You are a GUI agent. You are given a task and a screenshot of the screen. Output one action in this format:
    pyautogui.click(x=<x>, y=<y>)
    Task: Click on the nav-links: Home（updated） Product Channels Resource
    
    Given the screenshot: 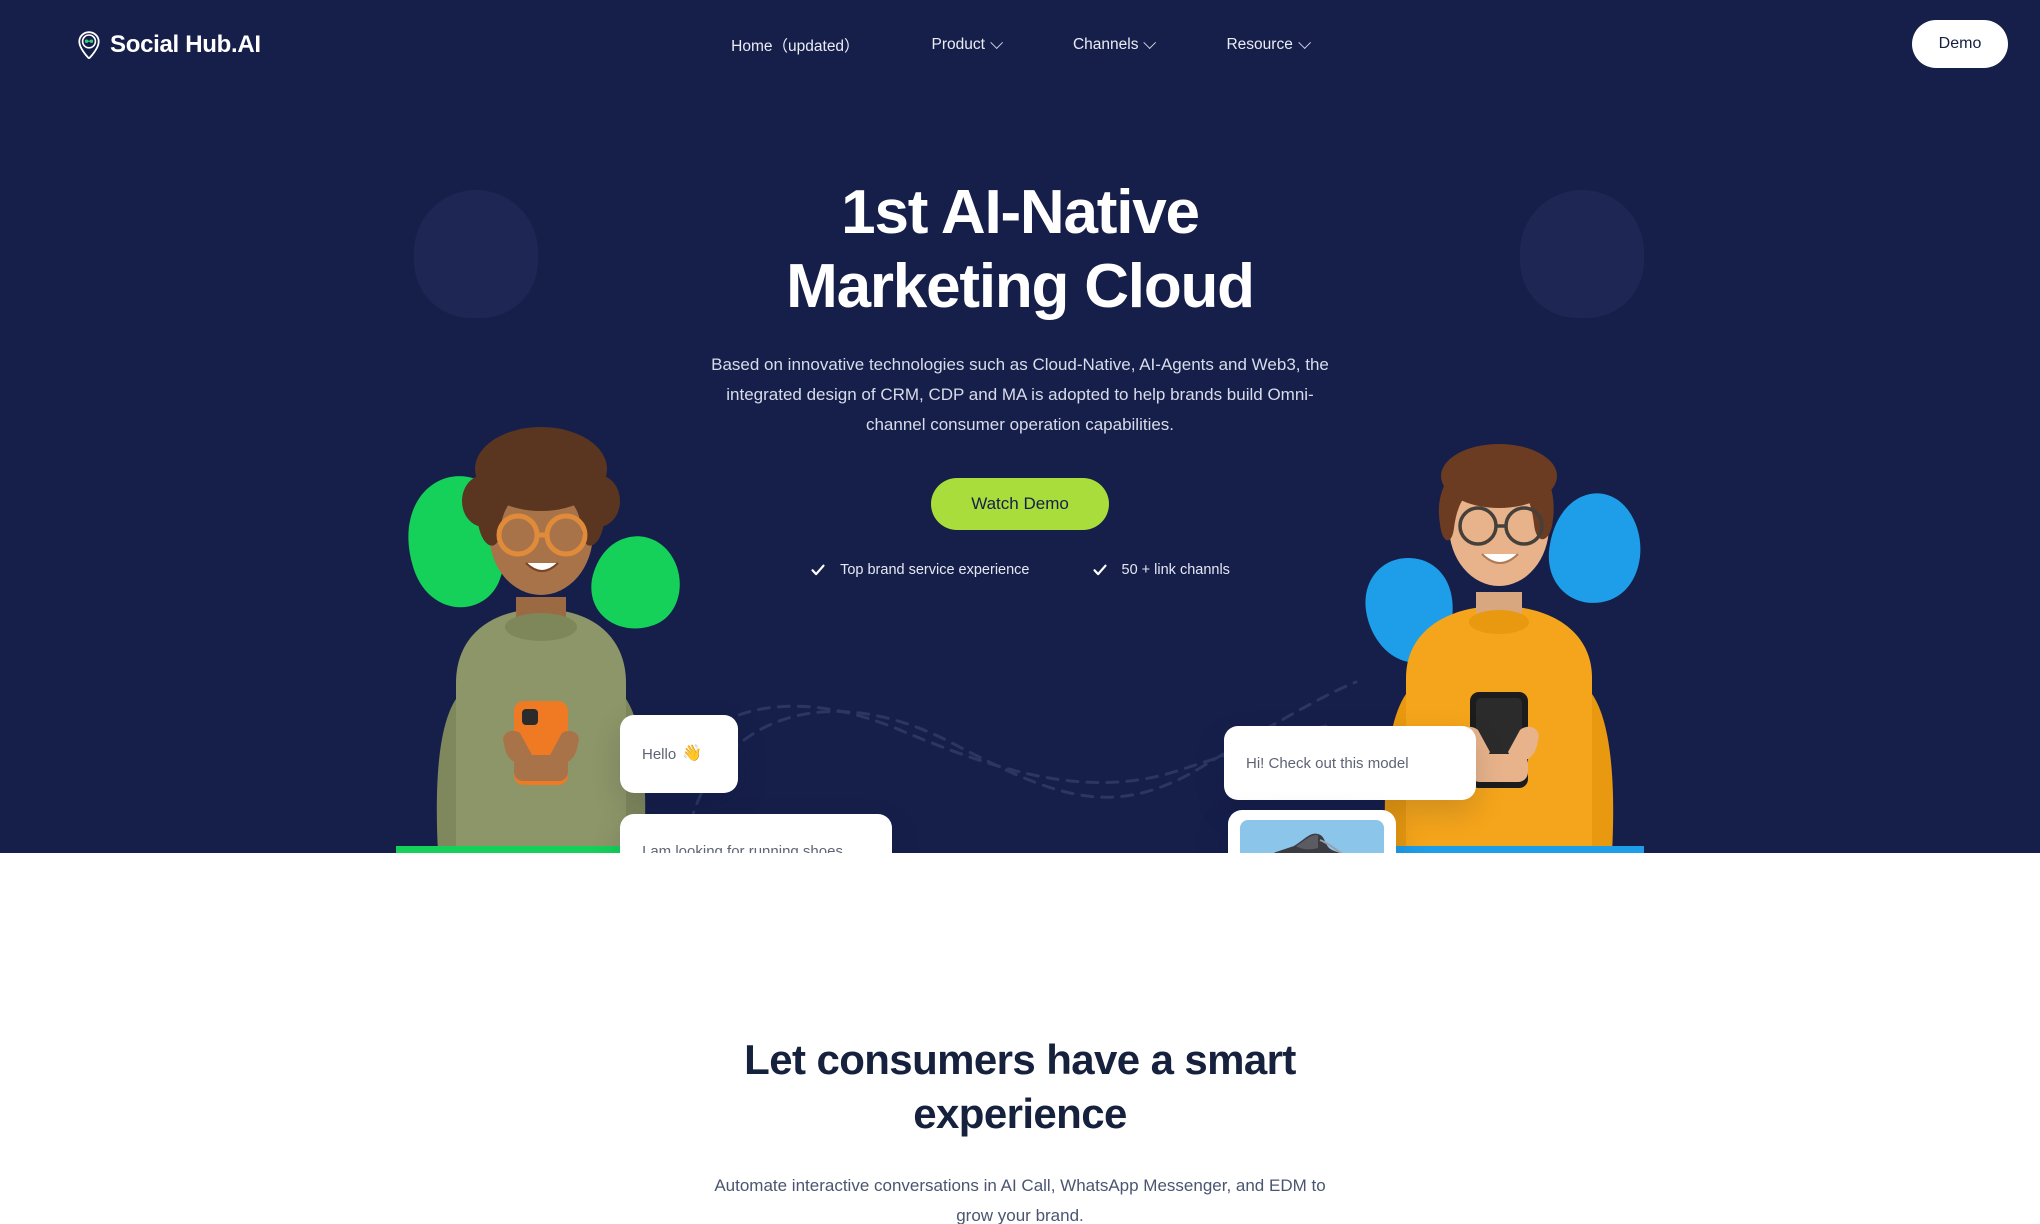 What is the action you would take?
    pyautogui.click(x=1020, y=45)
    